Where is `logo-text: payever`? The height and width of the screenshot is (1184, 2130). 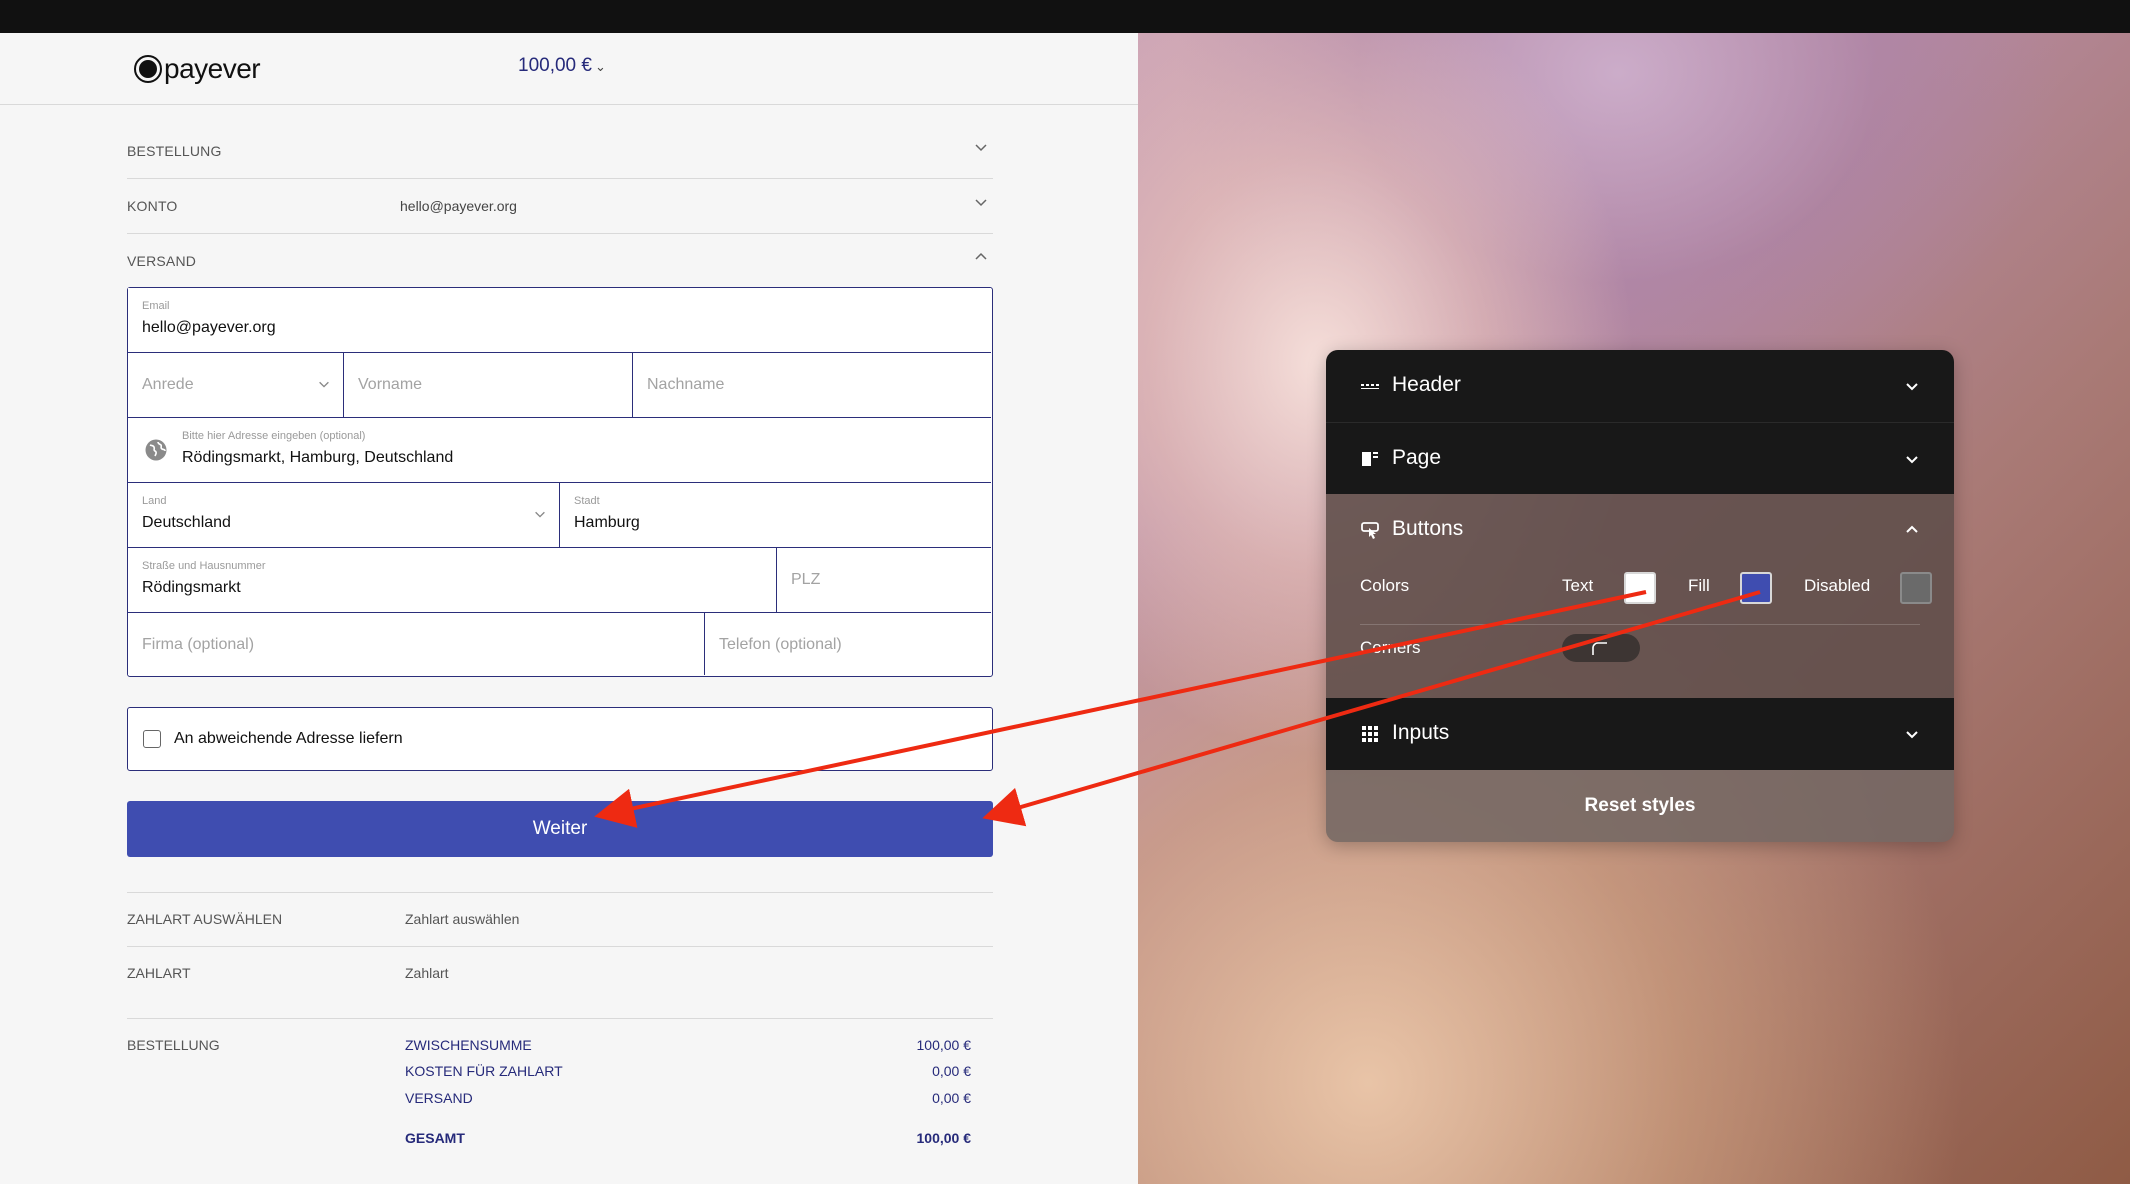
logo-text: payever is located at coordinates (212, 68).